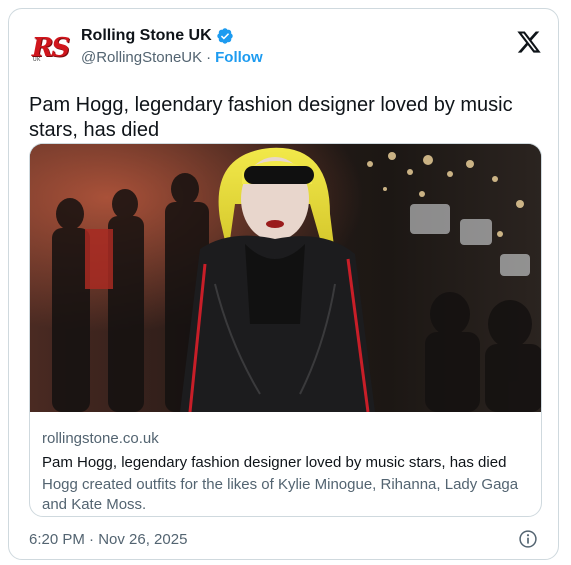  I want to click on verified-badge-icon, so click(224, 36).